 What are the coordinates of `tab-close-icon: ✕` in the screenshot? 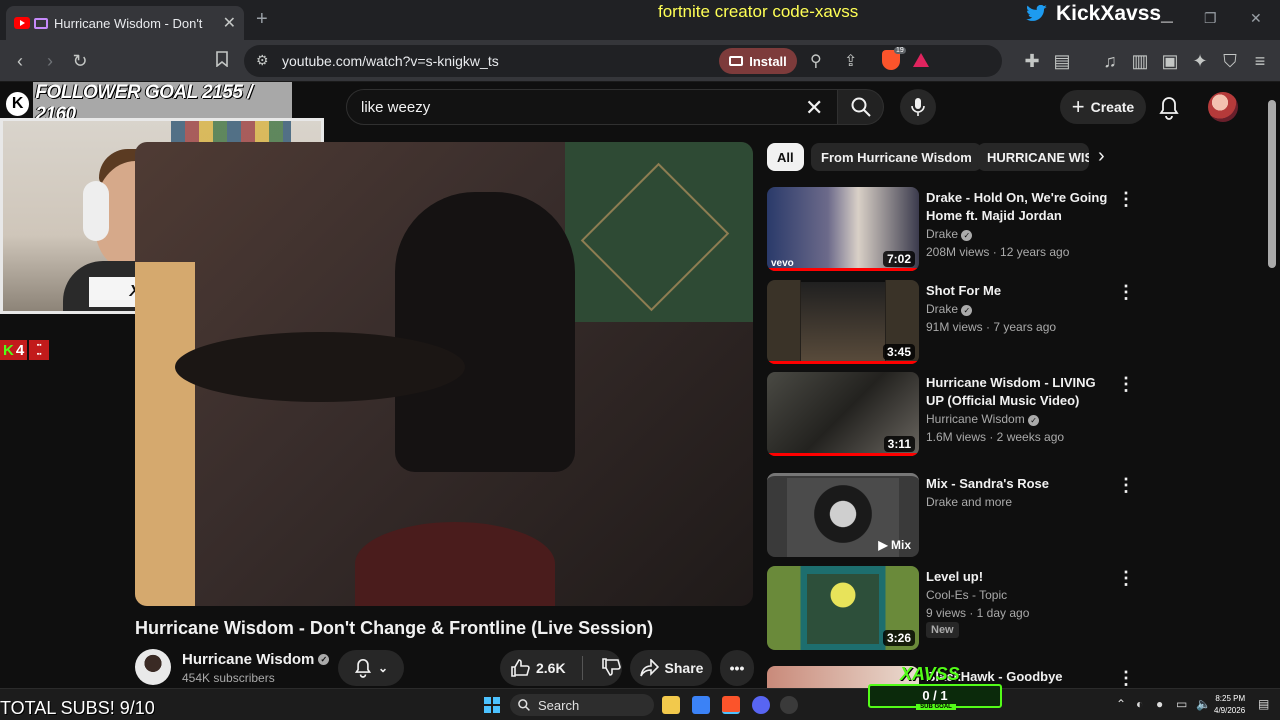 It's located at (229, 23).